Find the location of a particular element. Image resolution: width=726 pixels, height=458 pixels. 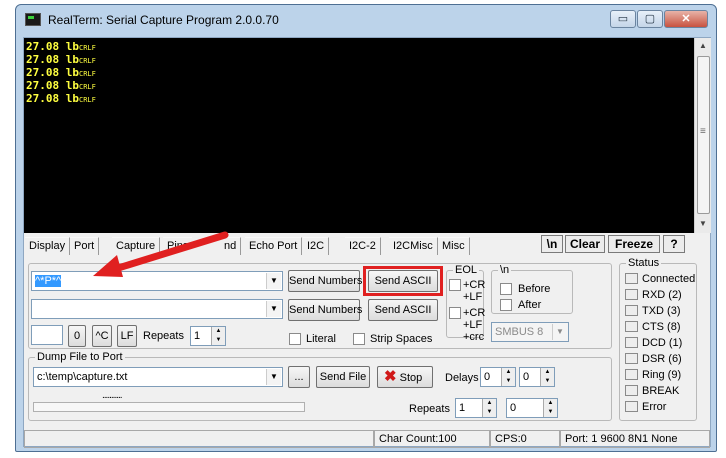

before-checkbox is located at coordinates (506, 289).